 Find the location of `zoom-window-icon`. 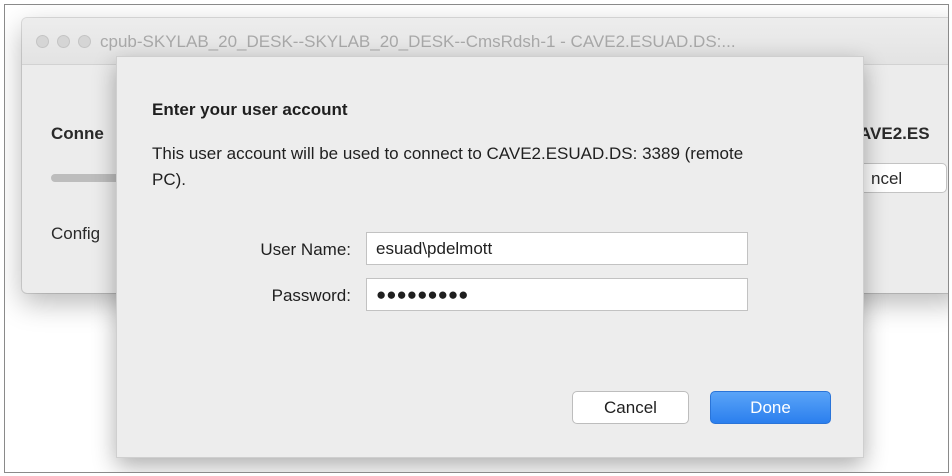

zoom-window-icon is located at coordinates (84, 41).